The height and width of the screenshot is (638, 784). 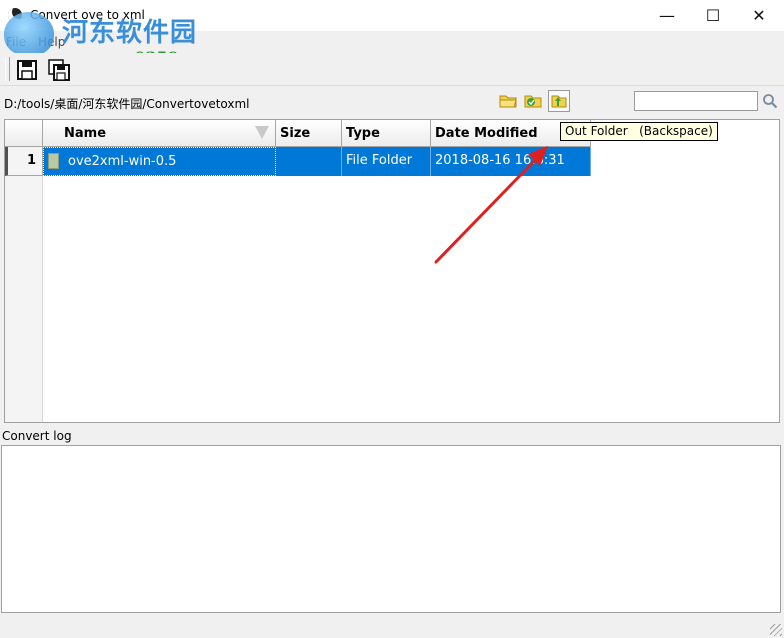 I want to click on column-header-name-label: Name, so click(x=85, y=133).